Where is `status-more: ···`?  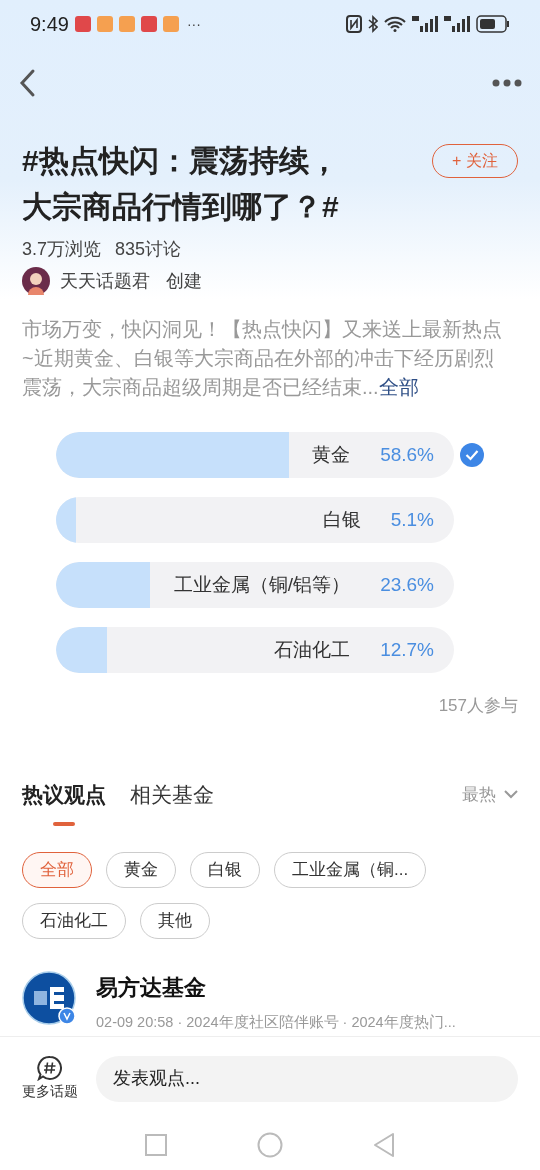 status-more: ··· is located at coordinates (193, 24).